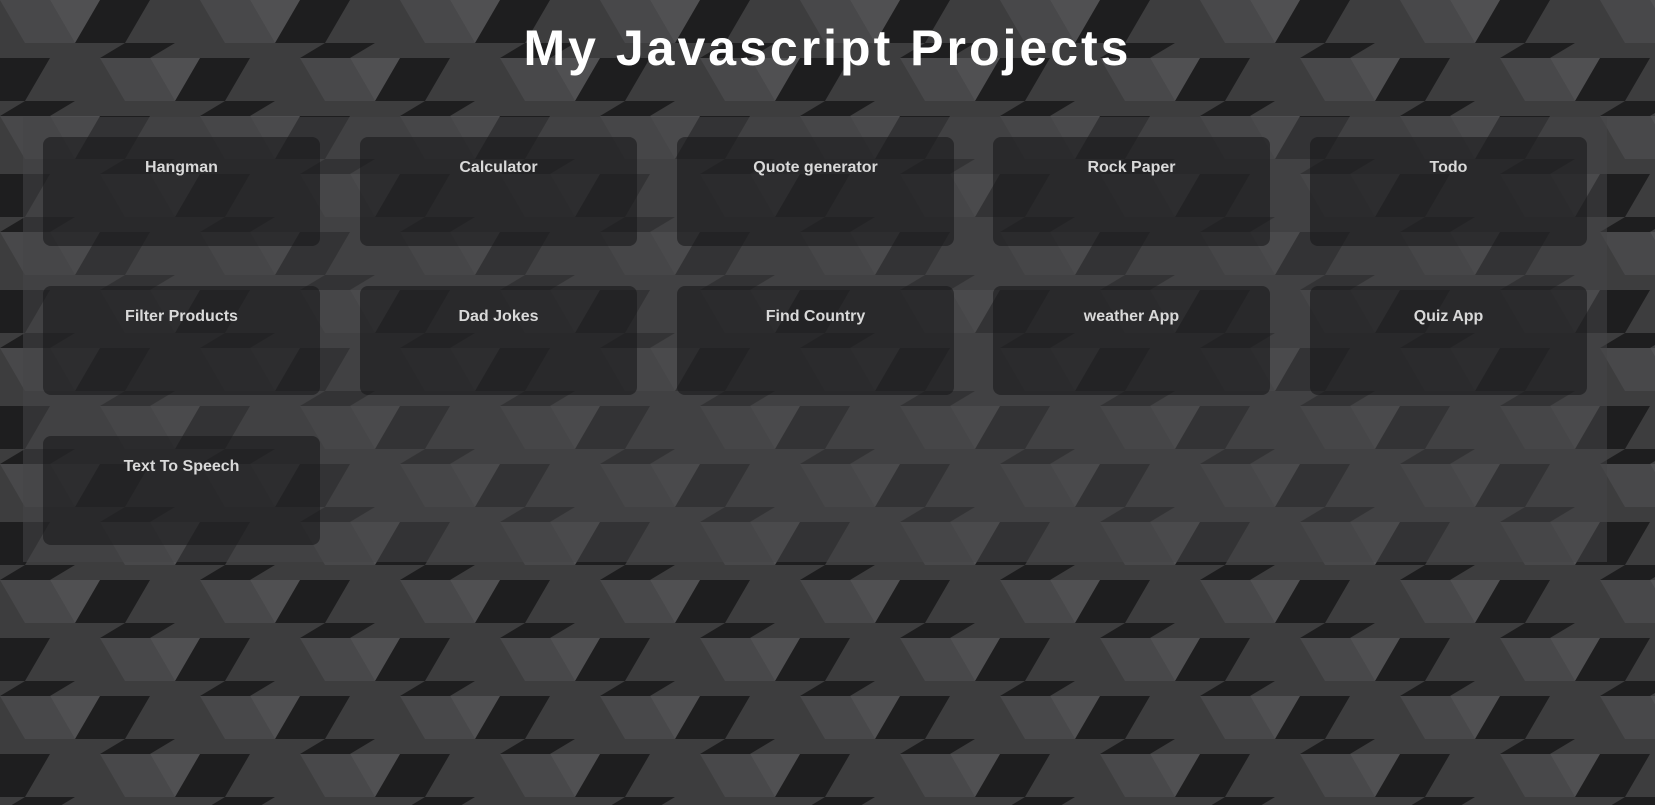  I want to click on project-card-label: Filter Products, so click(181, 316).